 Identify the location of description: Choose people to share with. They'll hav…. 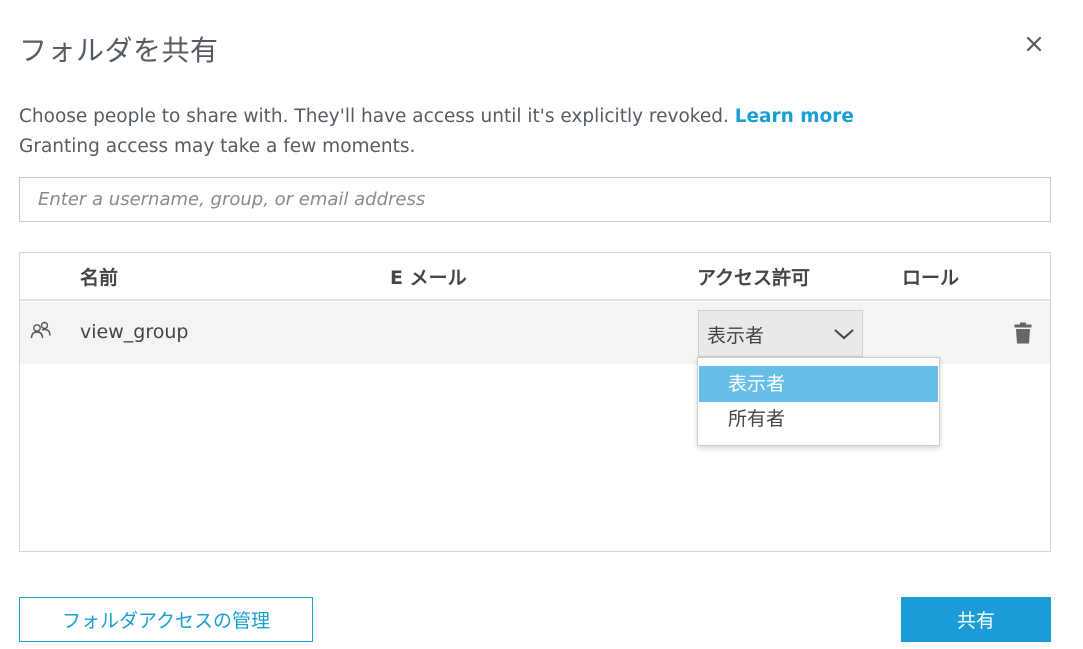
(436, 132).